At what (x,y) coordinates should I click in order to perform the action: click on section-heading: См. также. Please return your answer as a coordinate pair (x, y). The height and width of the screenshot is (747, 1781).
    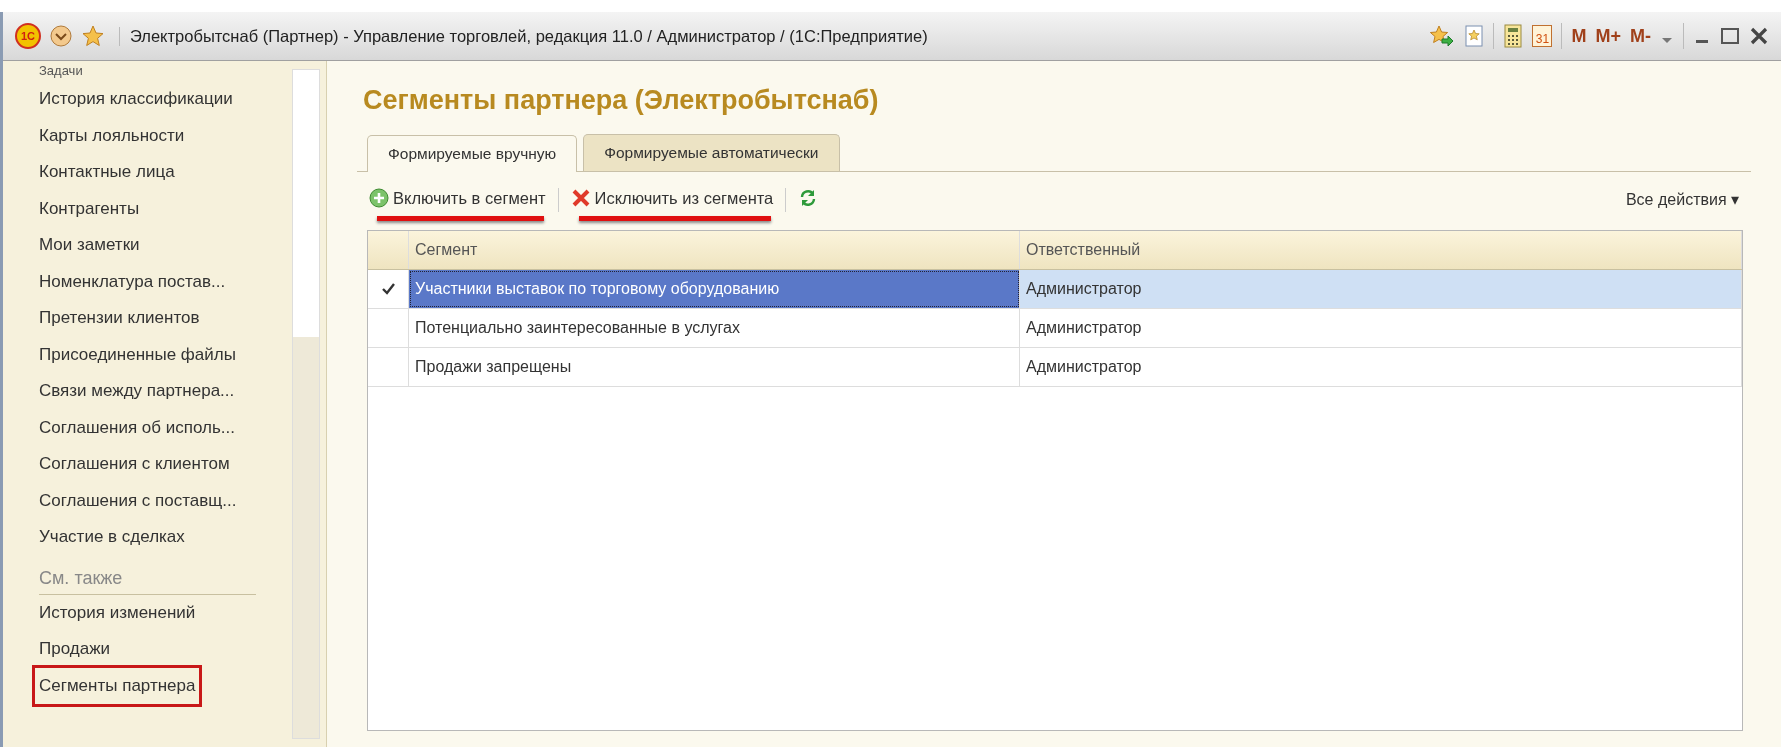
    Looking at the image, I should click on (147, 575).